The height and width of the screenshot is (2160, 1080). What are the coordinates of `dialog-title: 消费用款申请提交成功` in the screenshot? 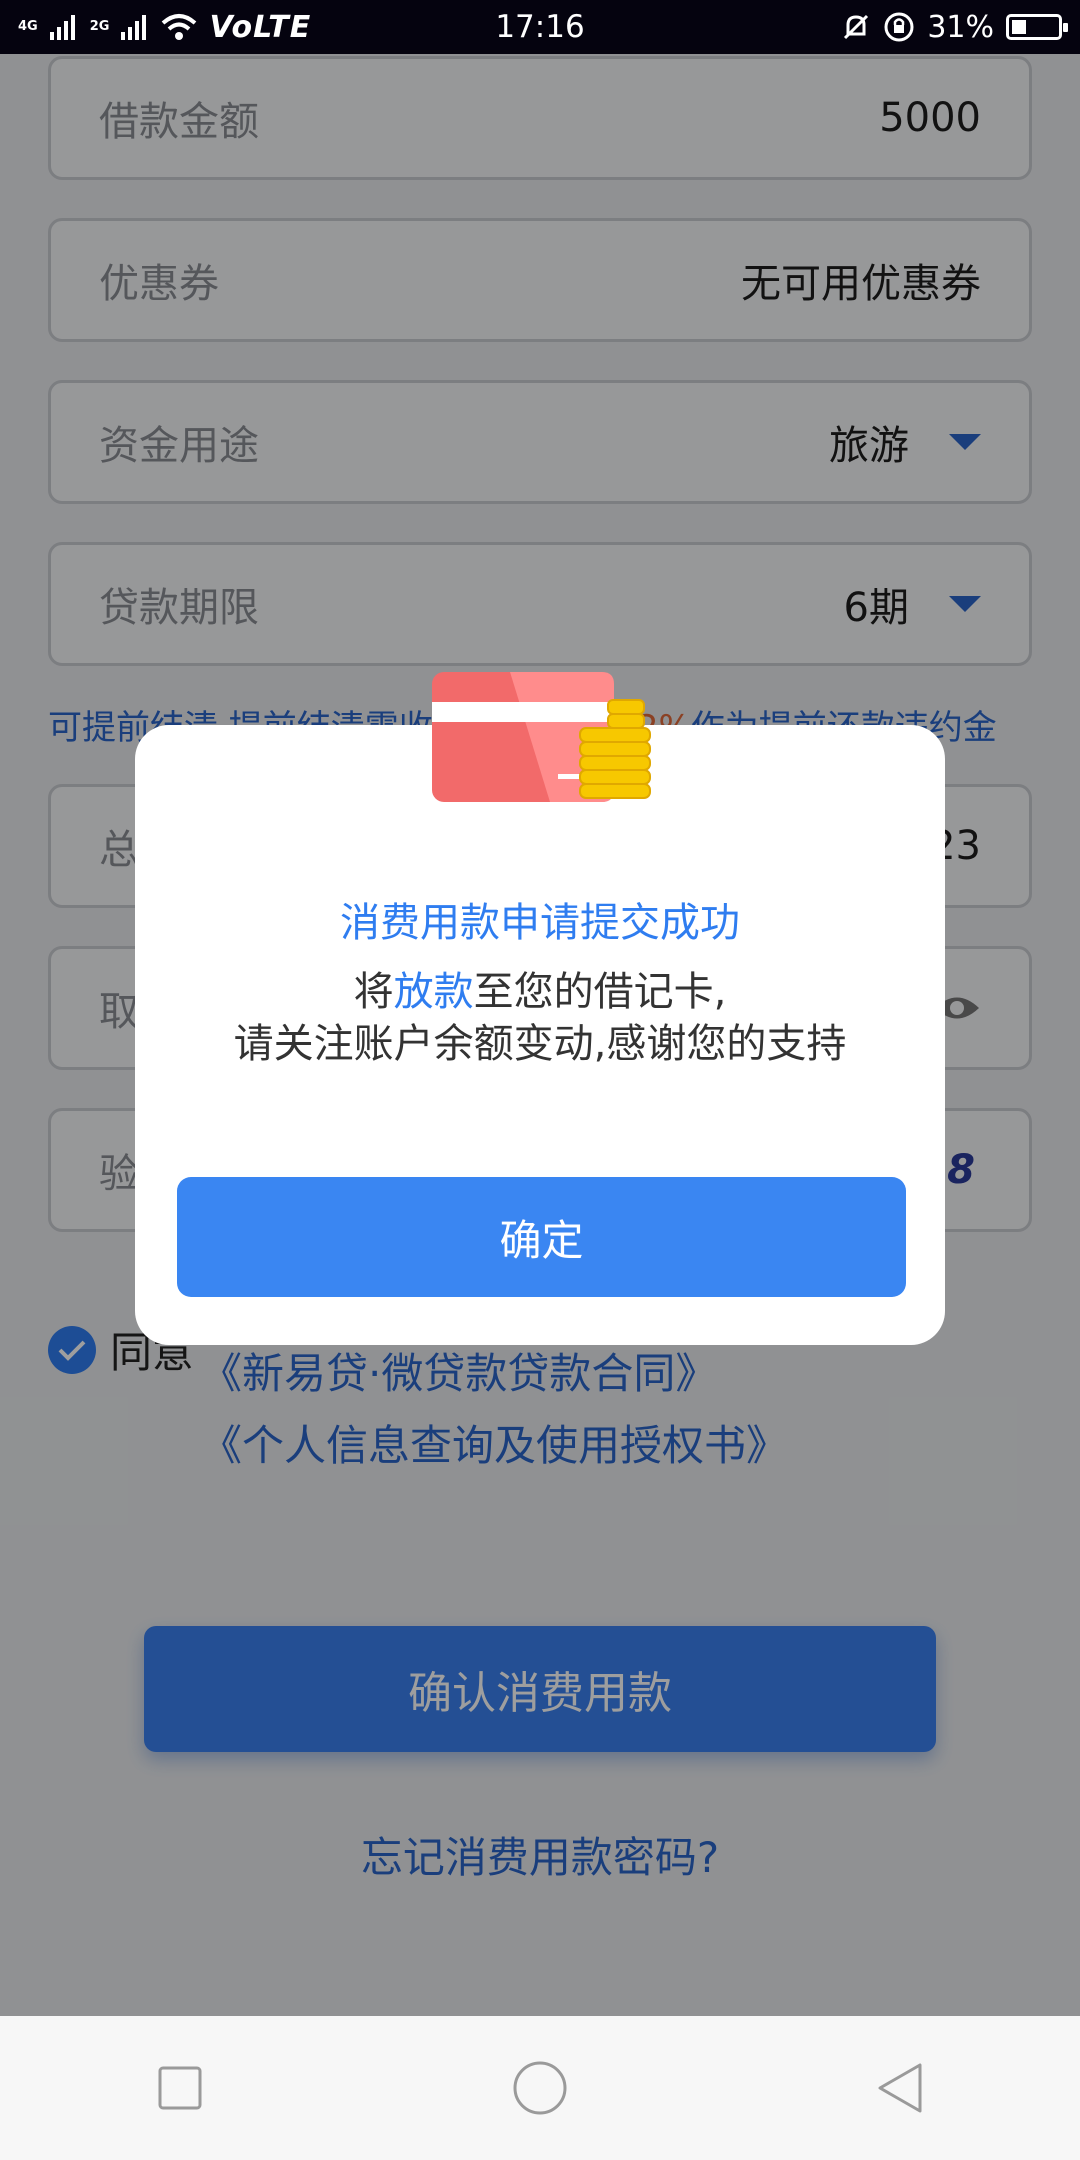 It's located at (540, 923).